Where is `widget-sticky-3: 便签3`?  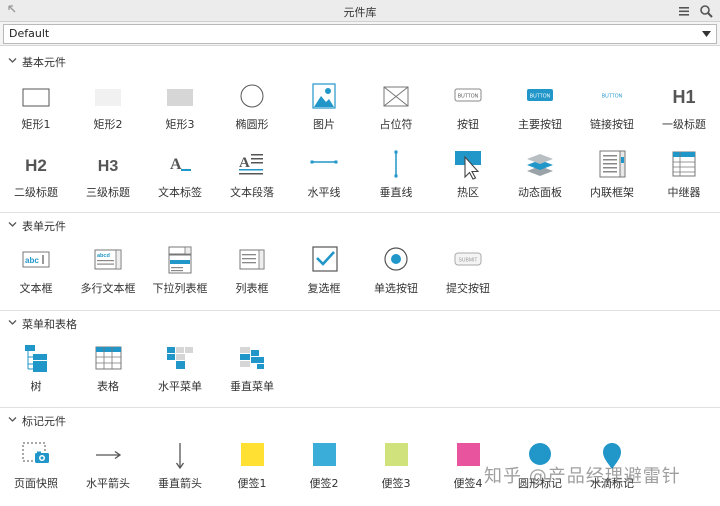
widget-sticky-3: 便签3 is located at coordinates (396, 471).